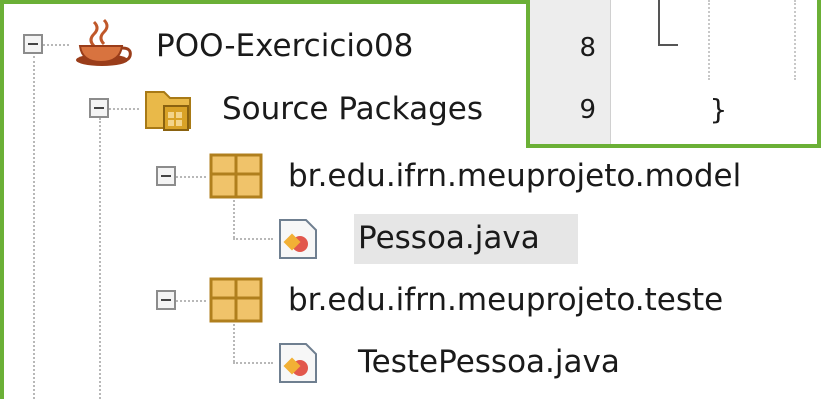  Describe the element at coordinates (718, 110) in the screenshot. I see `closing-brace: }` at that location.